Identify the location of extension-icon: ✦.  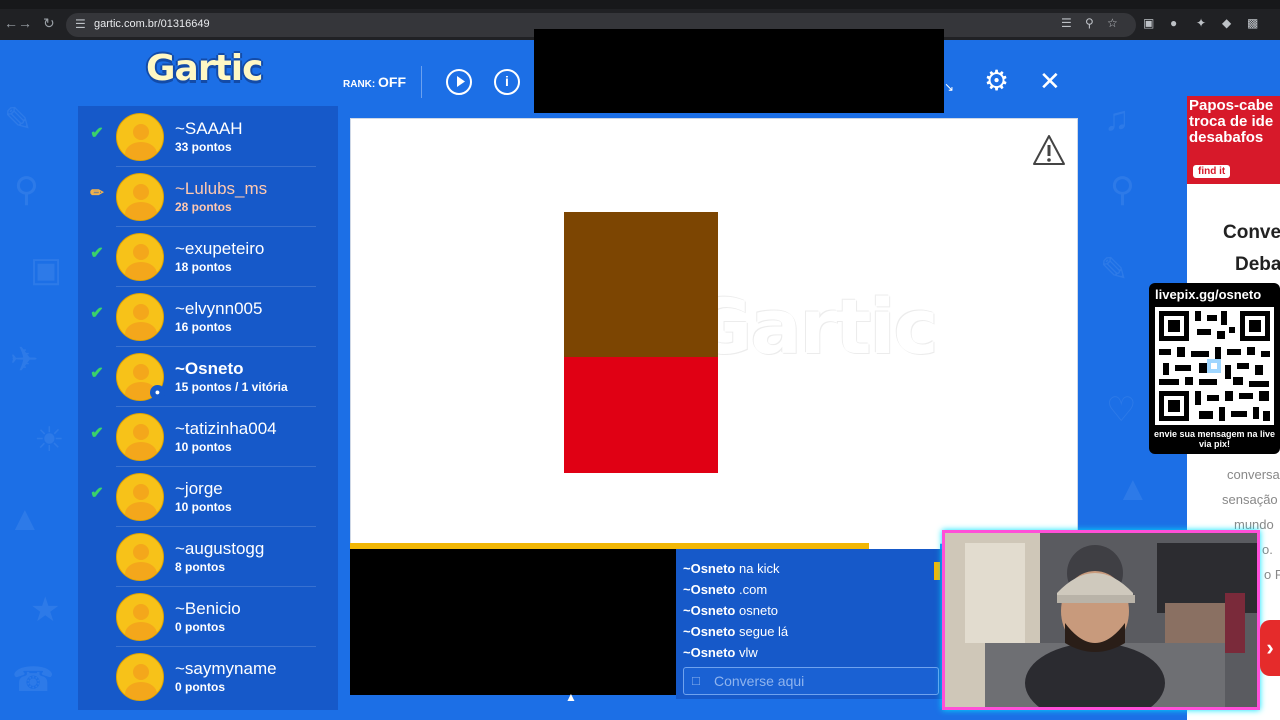
(1201, 23).